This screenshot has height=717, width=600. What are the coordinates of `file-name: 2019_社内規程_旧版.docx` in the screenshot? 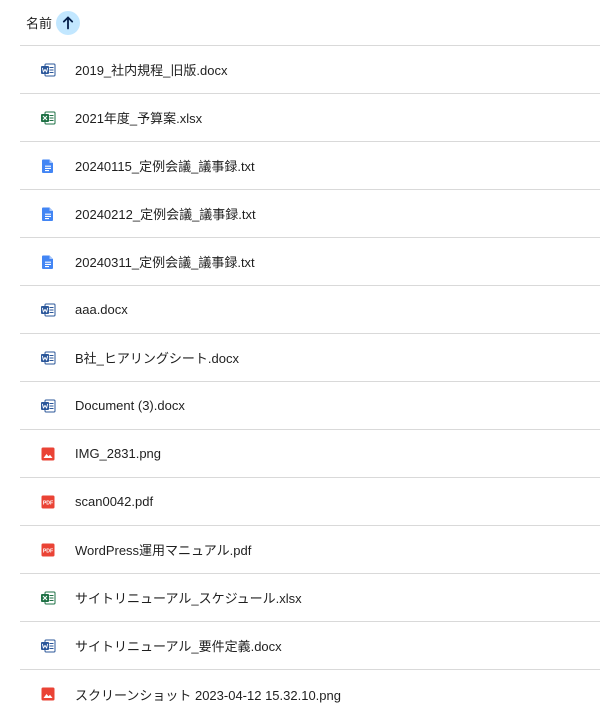 It's located at (151, 70).